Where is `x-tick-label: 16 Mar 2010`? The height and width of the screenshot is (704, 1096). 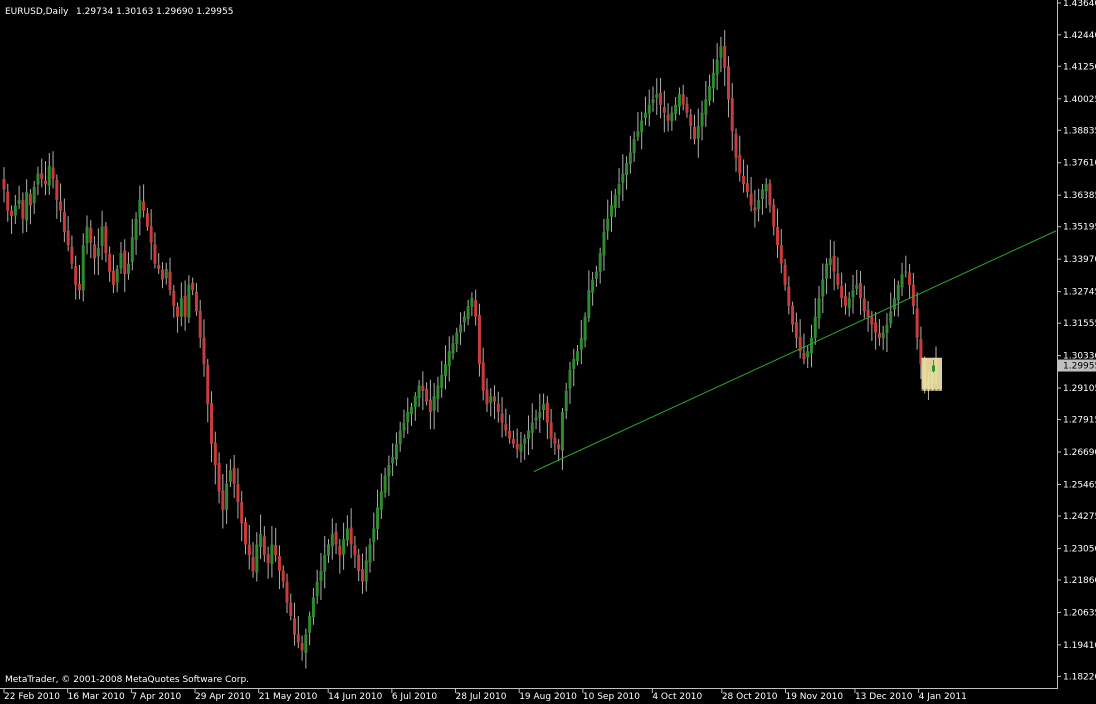
x-tick-label: 16 Mar 2010 is located at coordinates (96, 697).